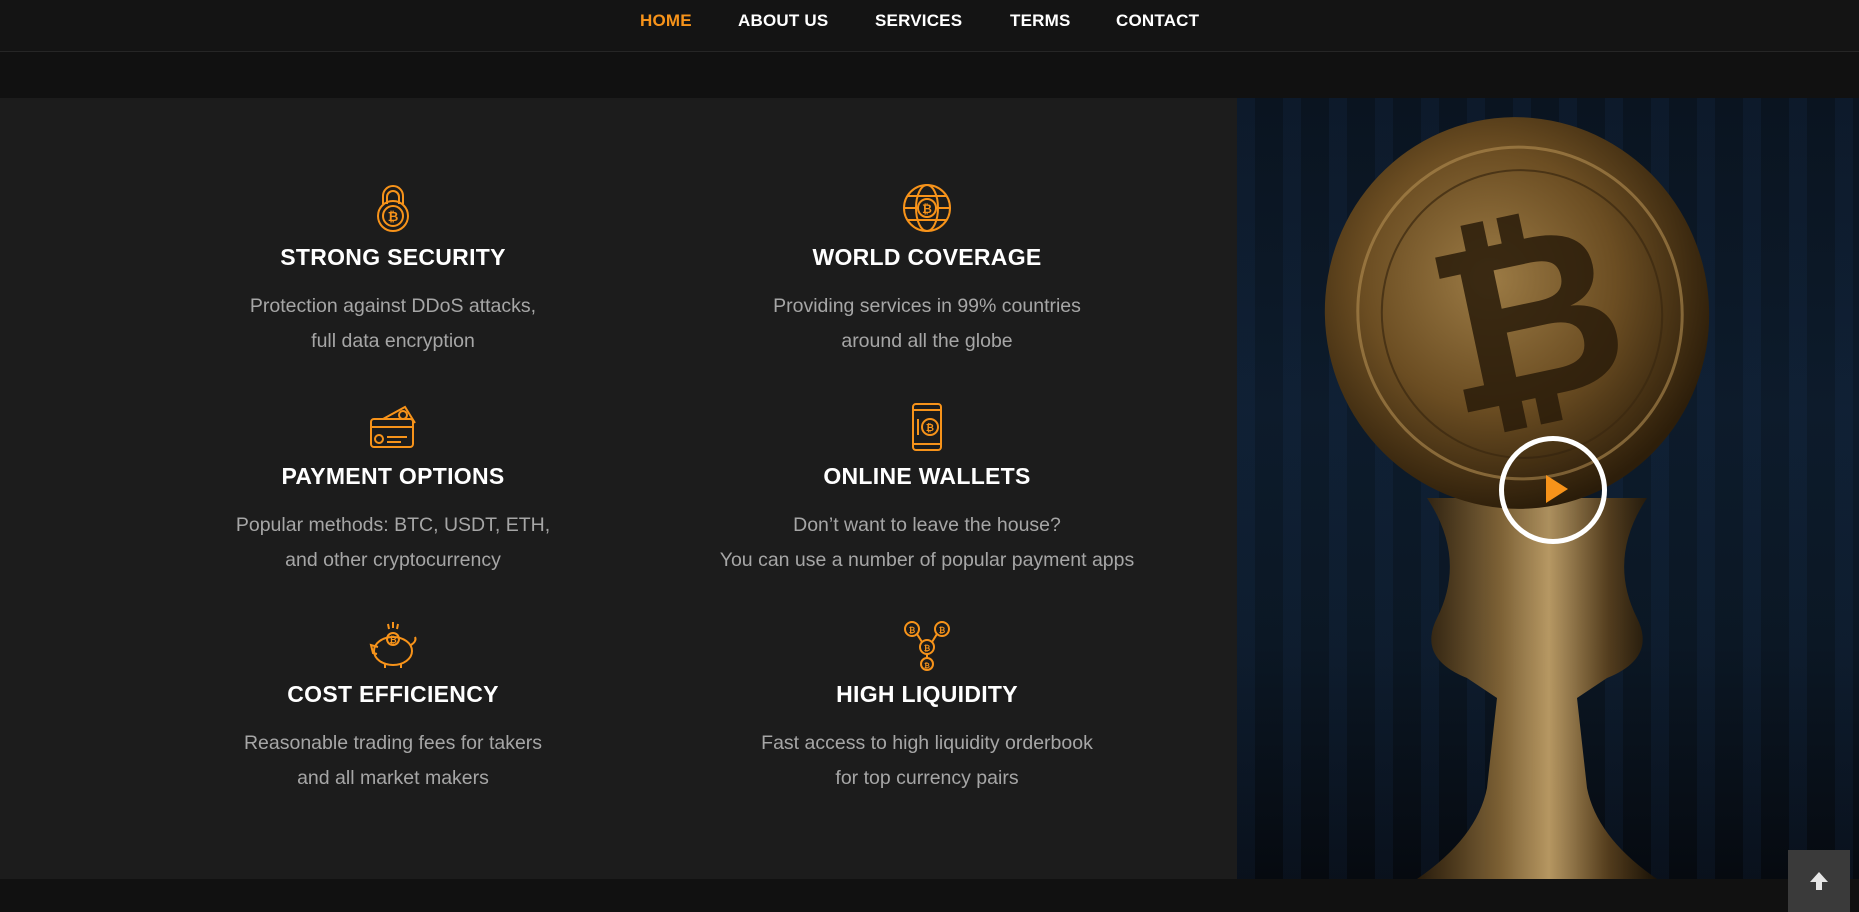 This screenshot has height=912, width=1859. I want to click on scroll-to-top-button, so click(1819, 881).